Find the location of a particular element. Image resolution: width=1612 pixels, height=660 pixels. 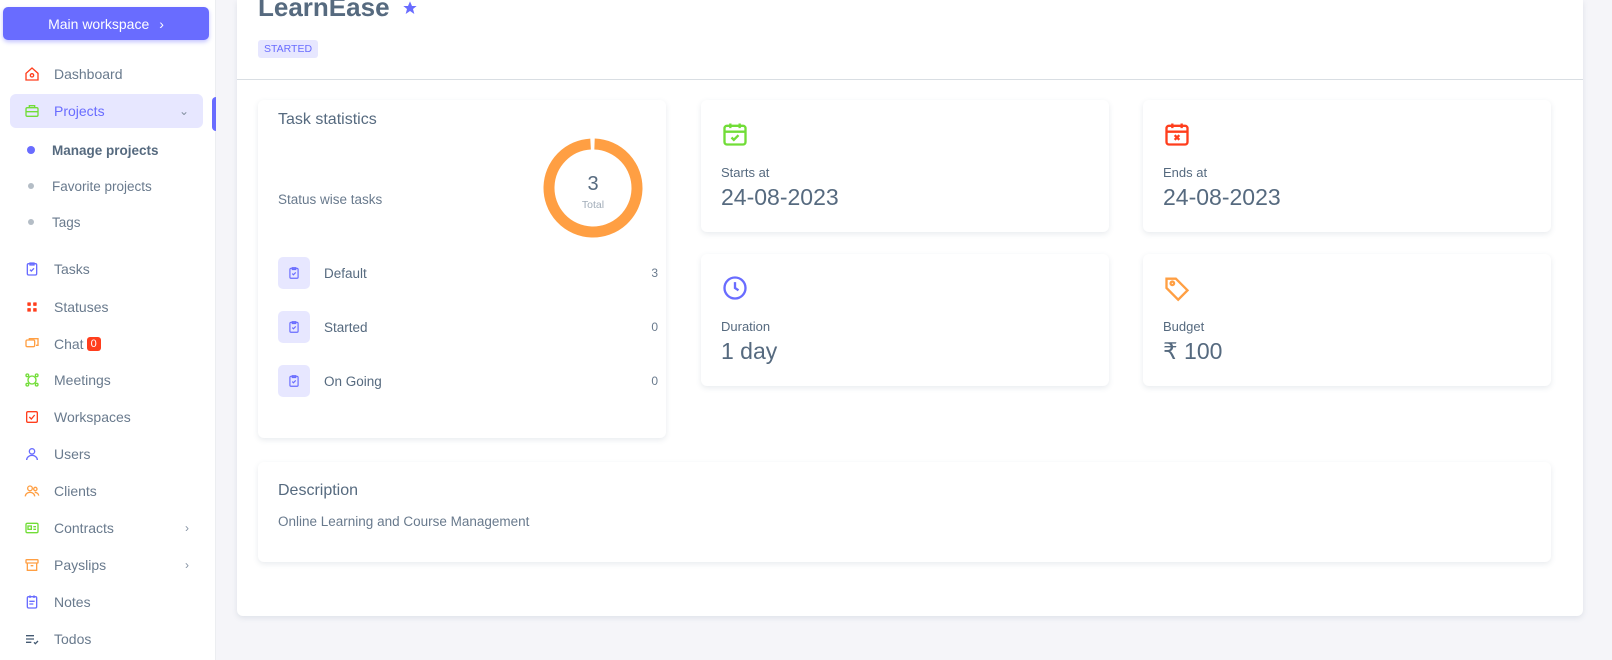

sidebar-subitem-label: Tags is located at coordinates (66, 222).